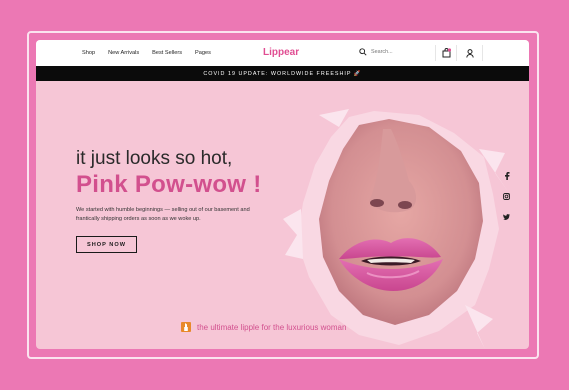  What do you see at coordinates (167, 53) in the screenshot?
I see `nav-link-best-sellers: Best Sellers` at bounding box center [167, 53].